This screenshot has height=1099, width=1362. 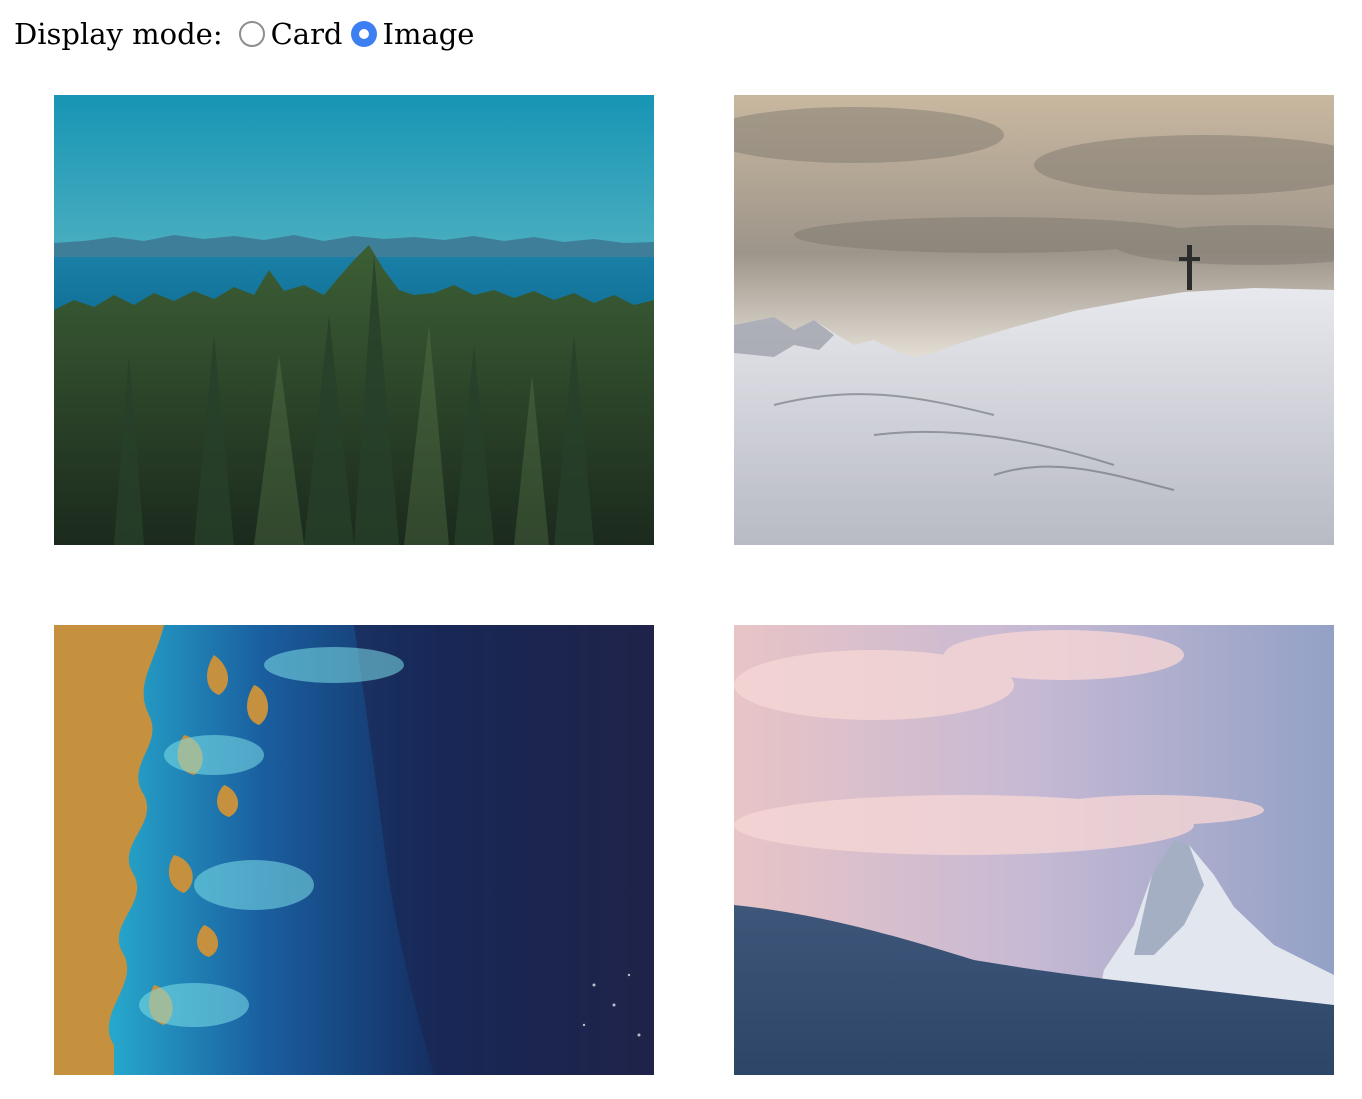 I want to click on display-mode-bar: Display mode: Card Image, so click(x=248, y=34).